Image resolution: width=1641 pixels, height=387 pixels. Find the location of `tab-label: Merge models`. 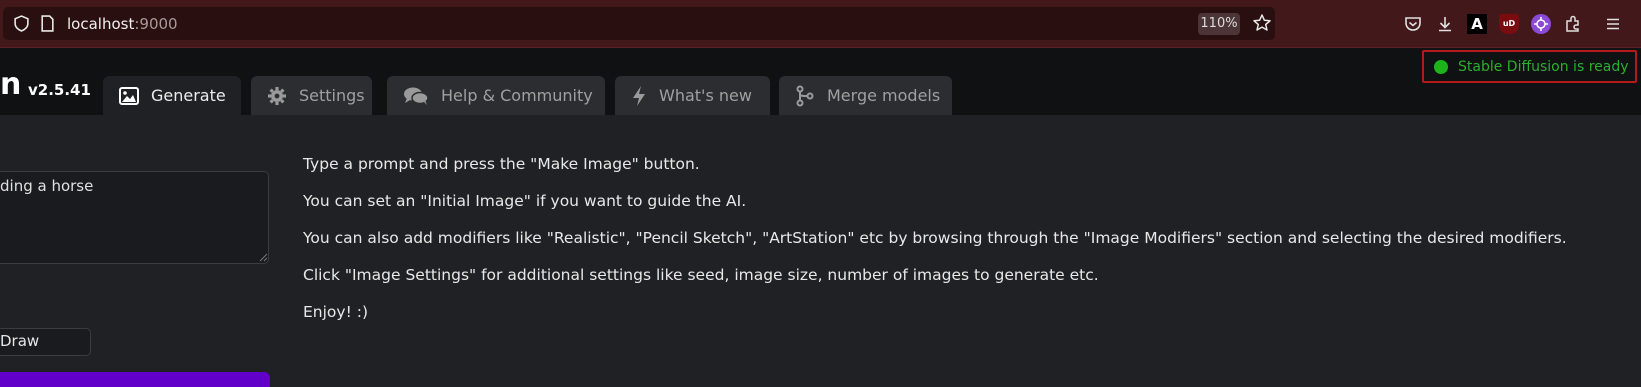

tab-label: Merge models is located at coordinates (884, 95).